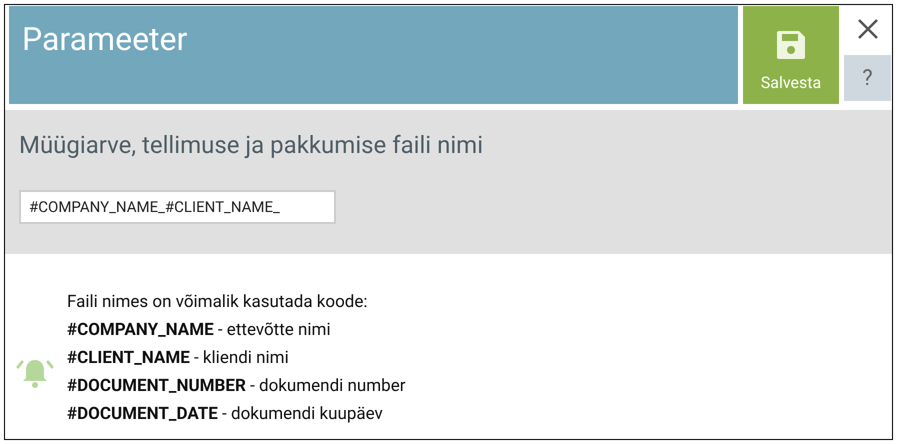 This screenshot has width=897, height=444. I want to click on close-icon, so click(867, 29).